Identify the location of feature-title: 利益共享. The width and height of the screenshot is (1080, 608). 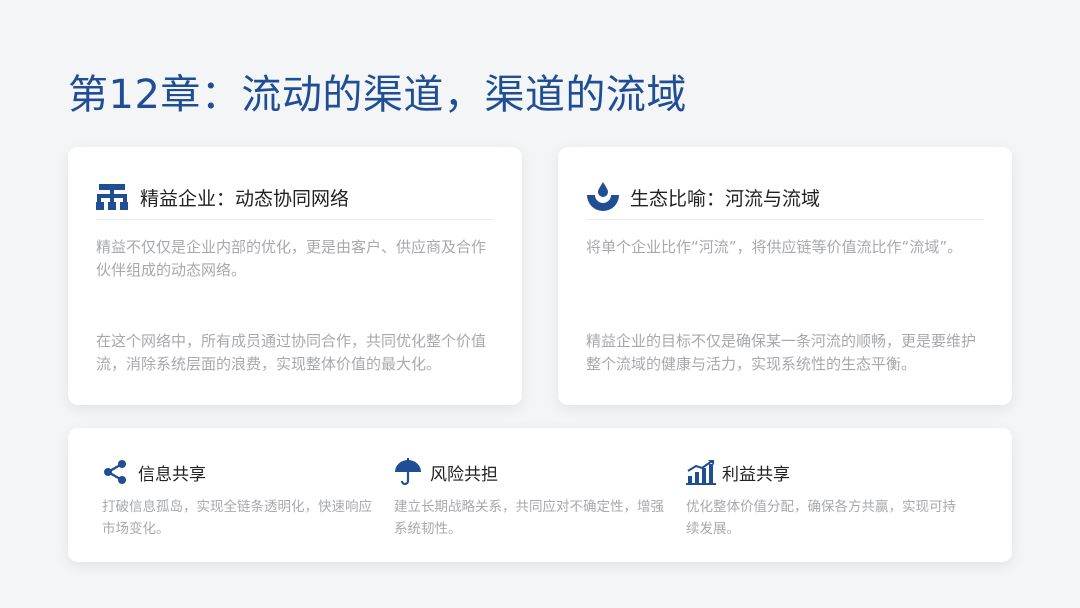
(756, 474).